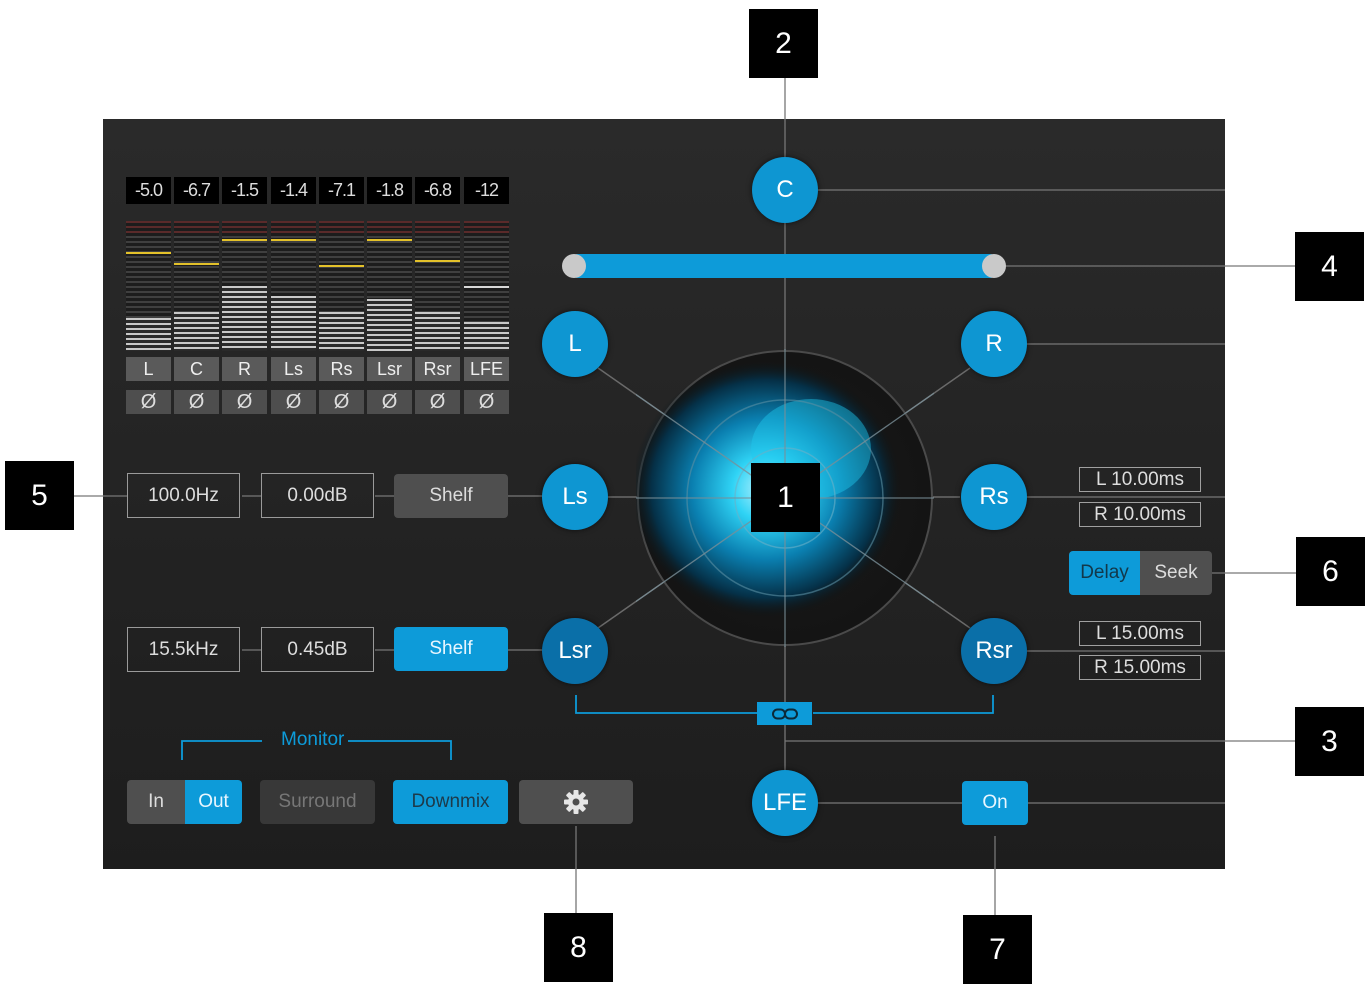 Image resolution: width=1370 pixels, height=984 pixels. Describe the element at coordinates (1329, 741) in the screenshot. I see `callout-3: 3` at that location.